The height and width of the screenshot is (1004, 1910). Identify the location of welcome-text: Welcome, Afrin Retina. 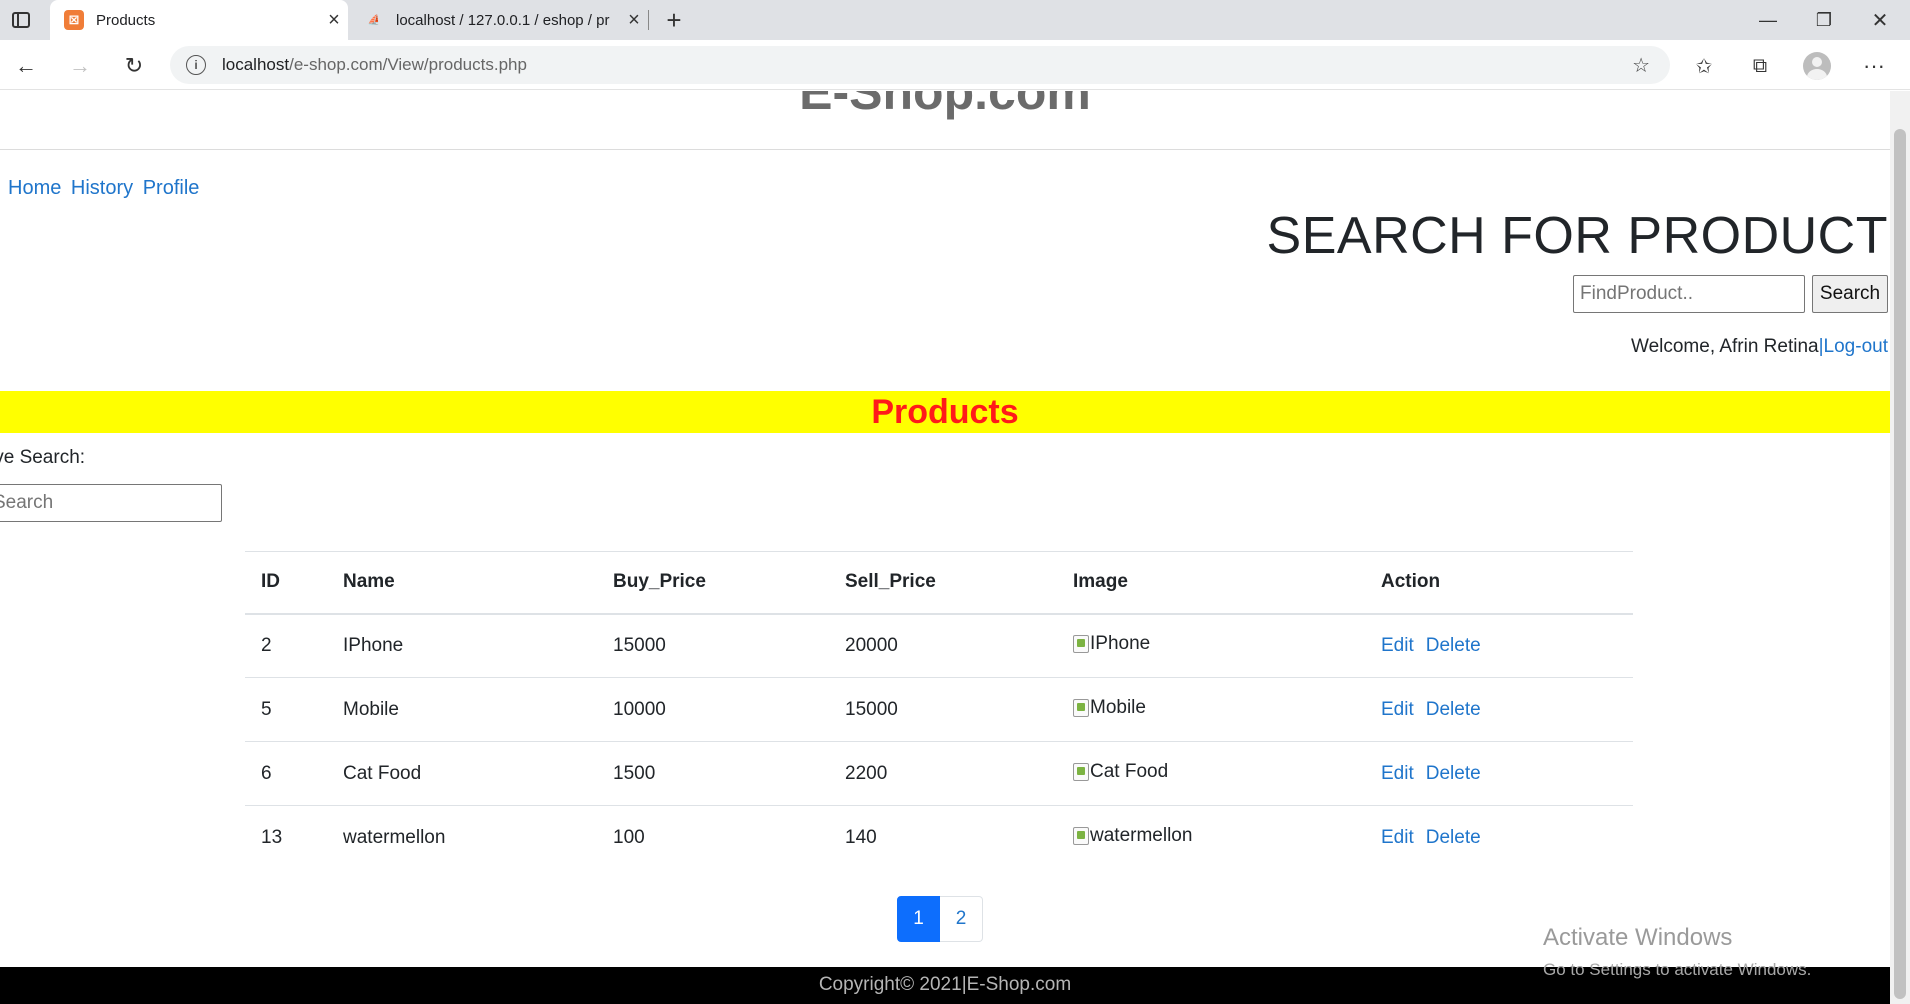
(1724, 346).